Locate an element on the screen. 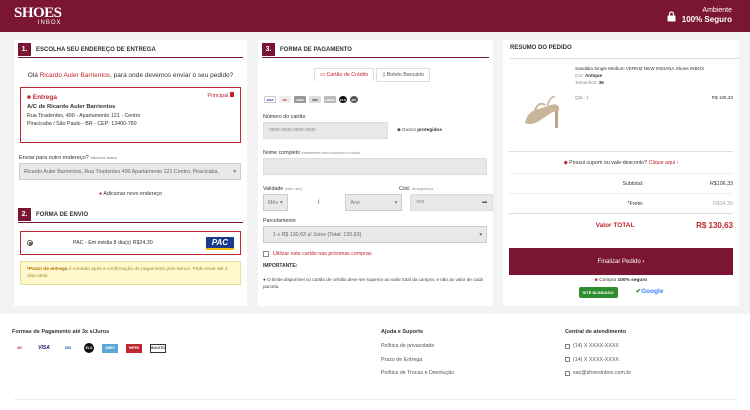 The image size is (750, 410). coupon-link: Clique aqui is located at coordinates (662, 163).